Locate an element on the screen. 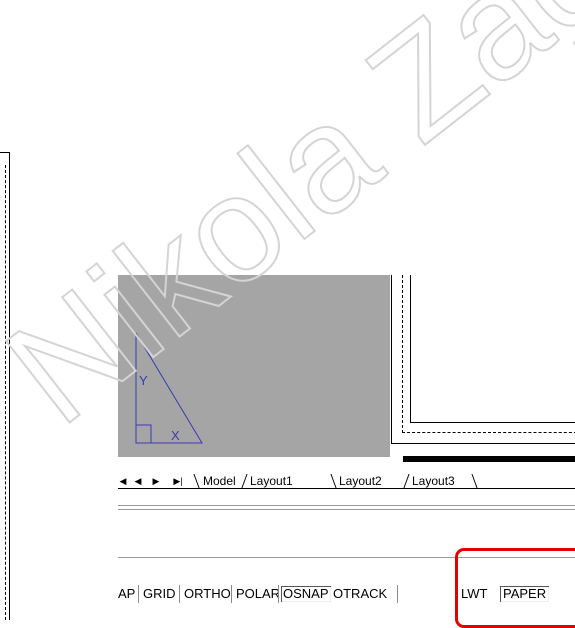 This screenshot has height=628, width=575. status-snap-button: AP is located at coordinates (126, 594).